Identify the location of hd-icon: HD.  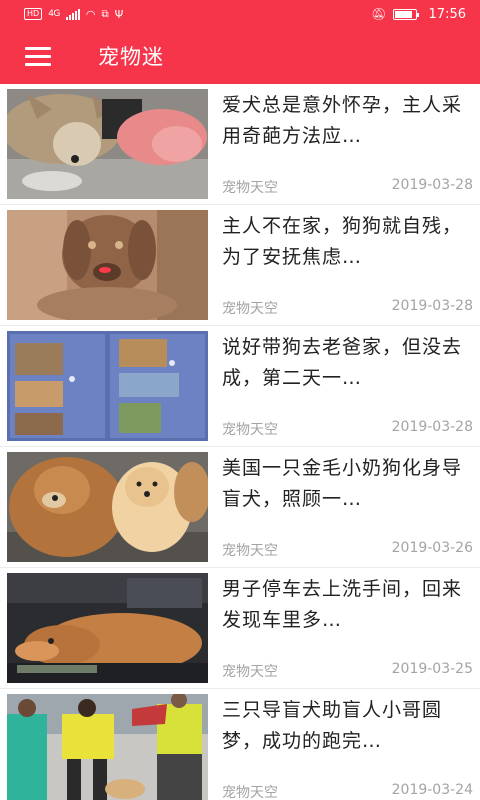
(33, 14).